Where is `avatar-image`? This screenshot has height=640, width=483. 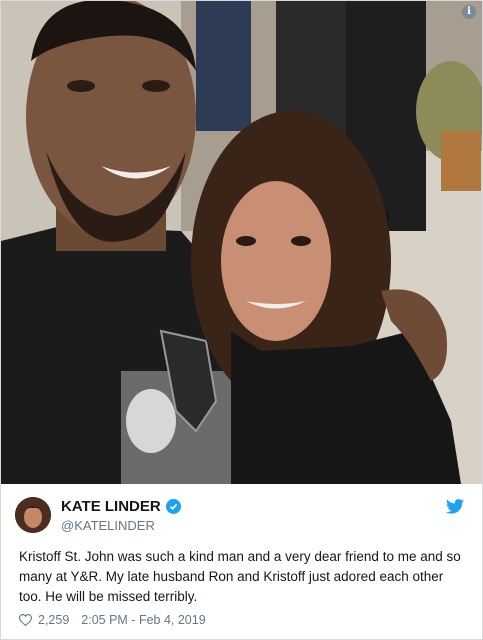
avatar-image is located at coordinates (33, 515).